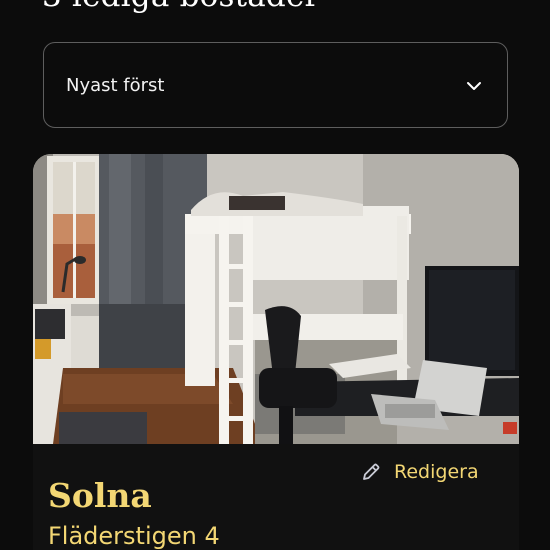 This screenshot has width=550, height=550. Describe the element at coordinates (371, 471) in the screenshot. I see `pencil-icon` at that location.